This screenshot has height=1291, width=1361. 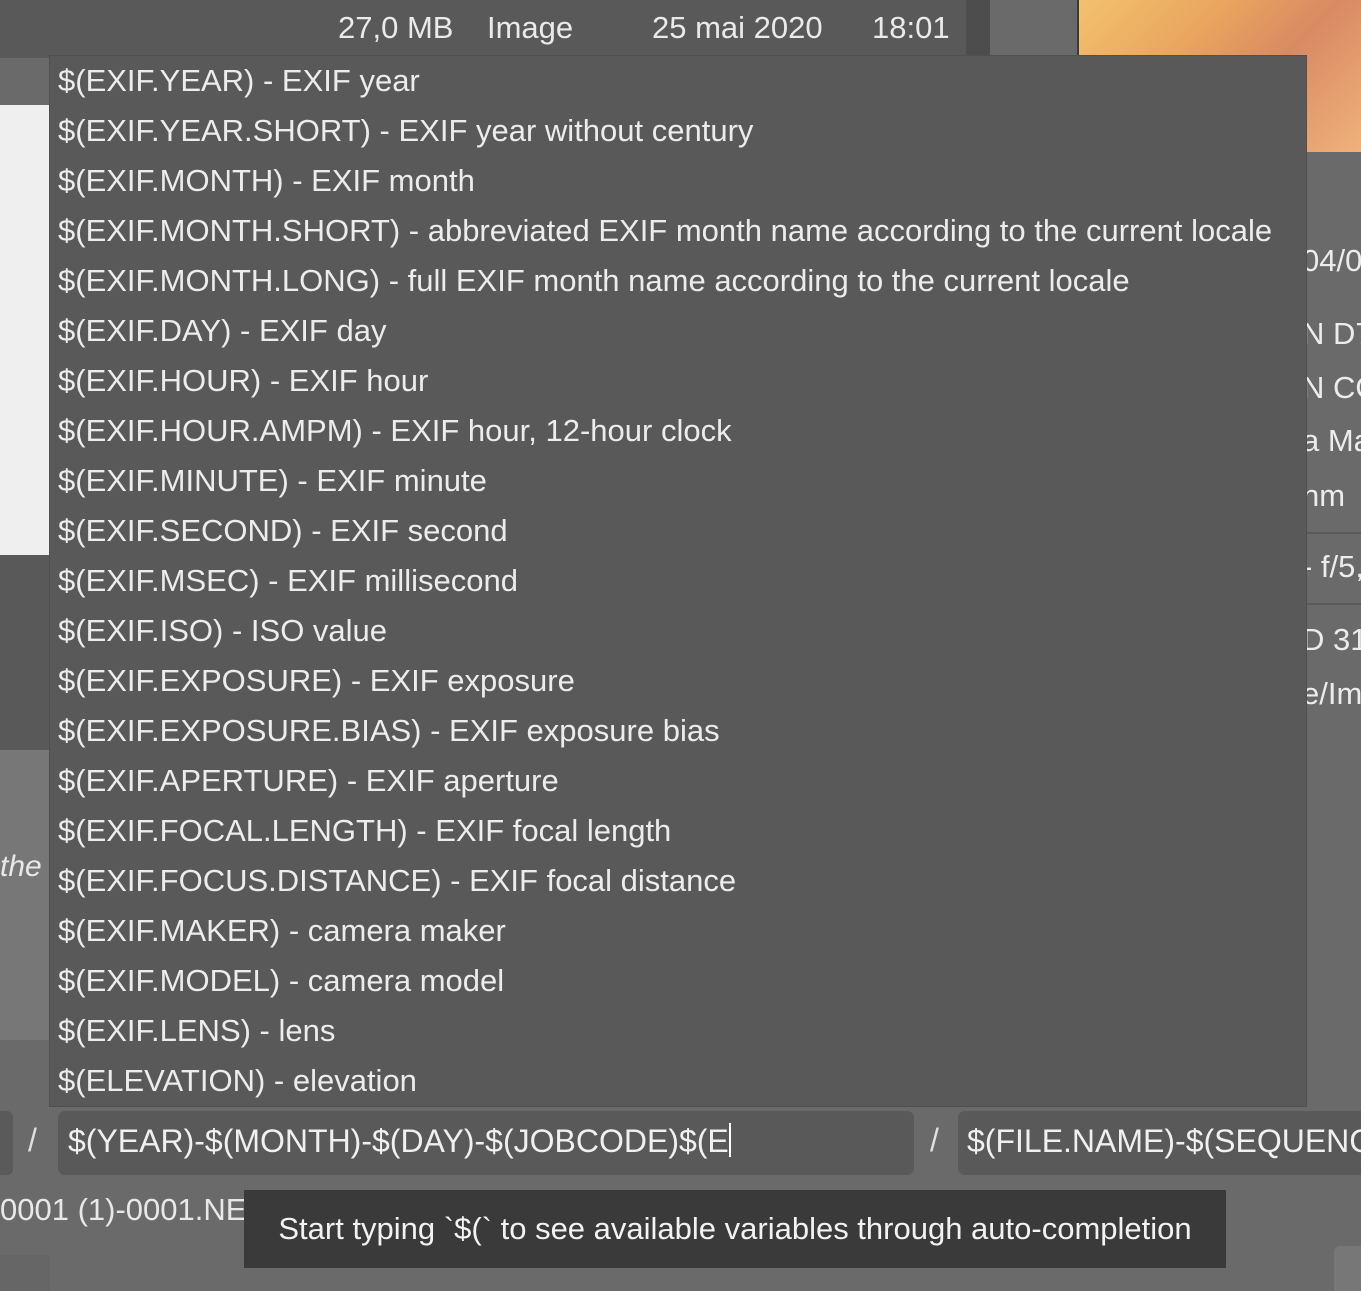 What do you see at coordinates (1164, 1141) in the screenshot?
I see `filename-pattern-value: $(FILE.NAME)-$(SEQUENCE)` at bounding box center [1164, 1141].